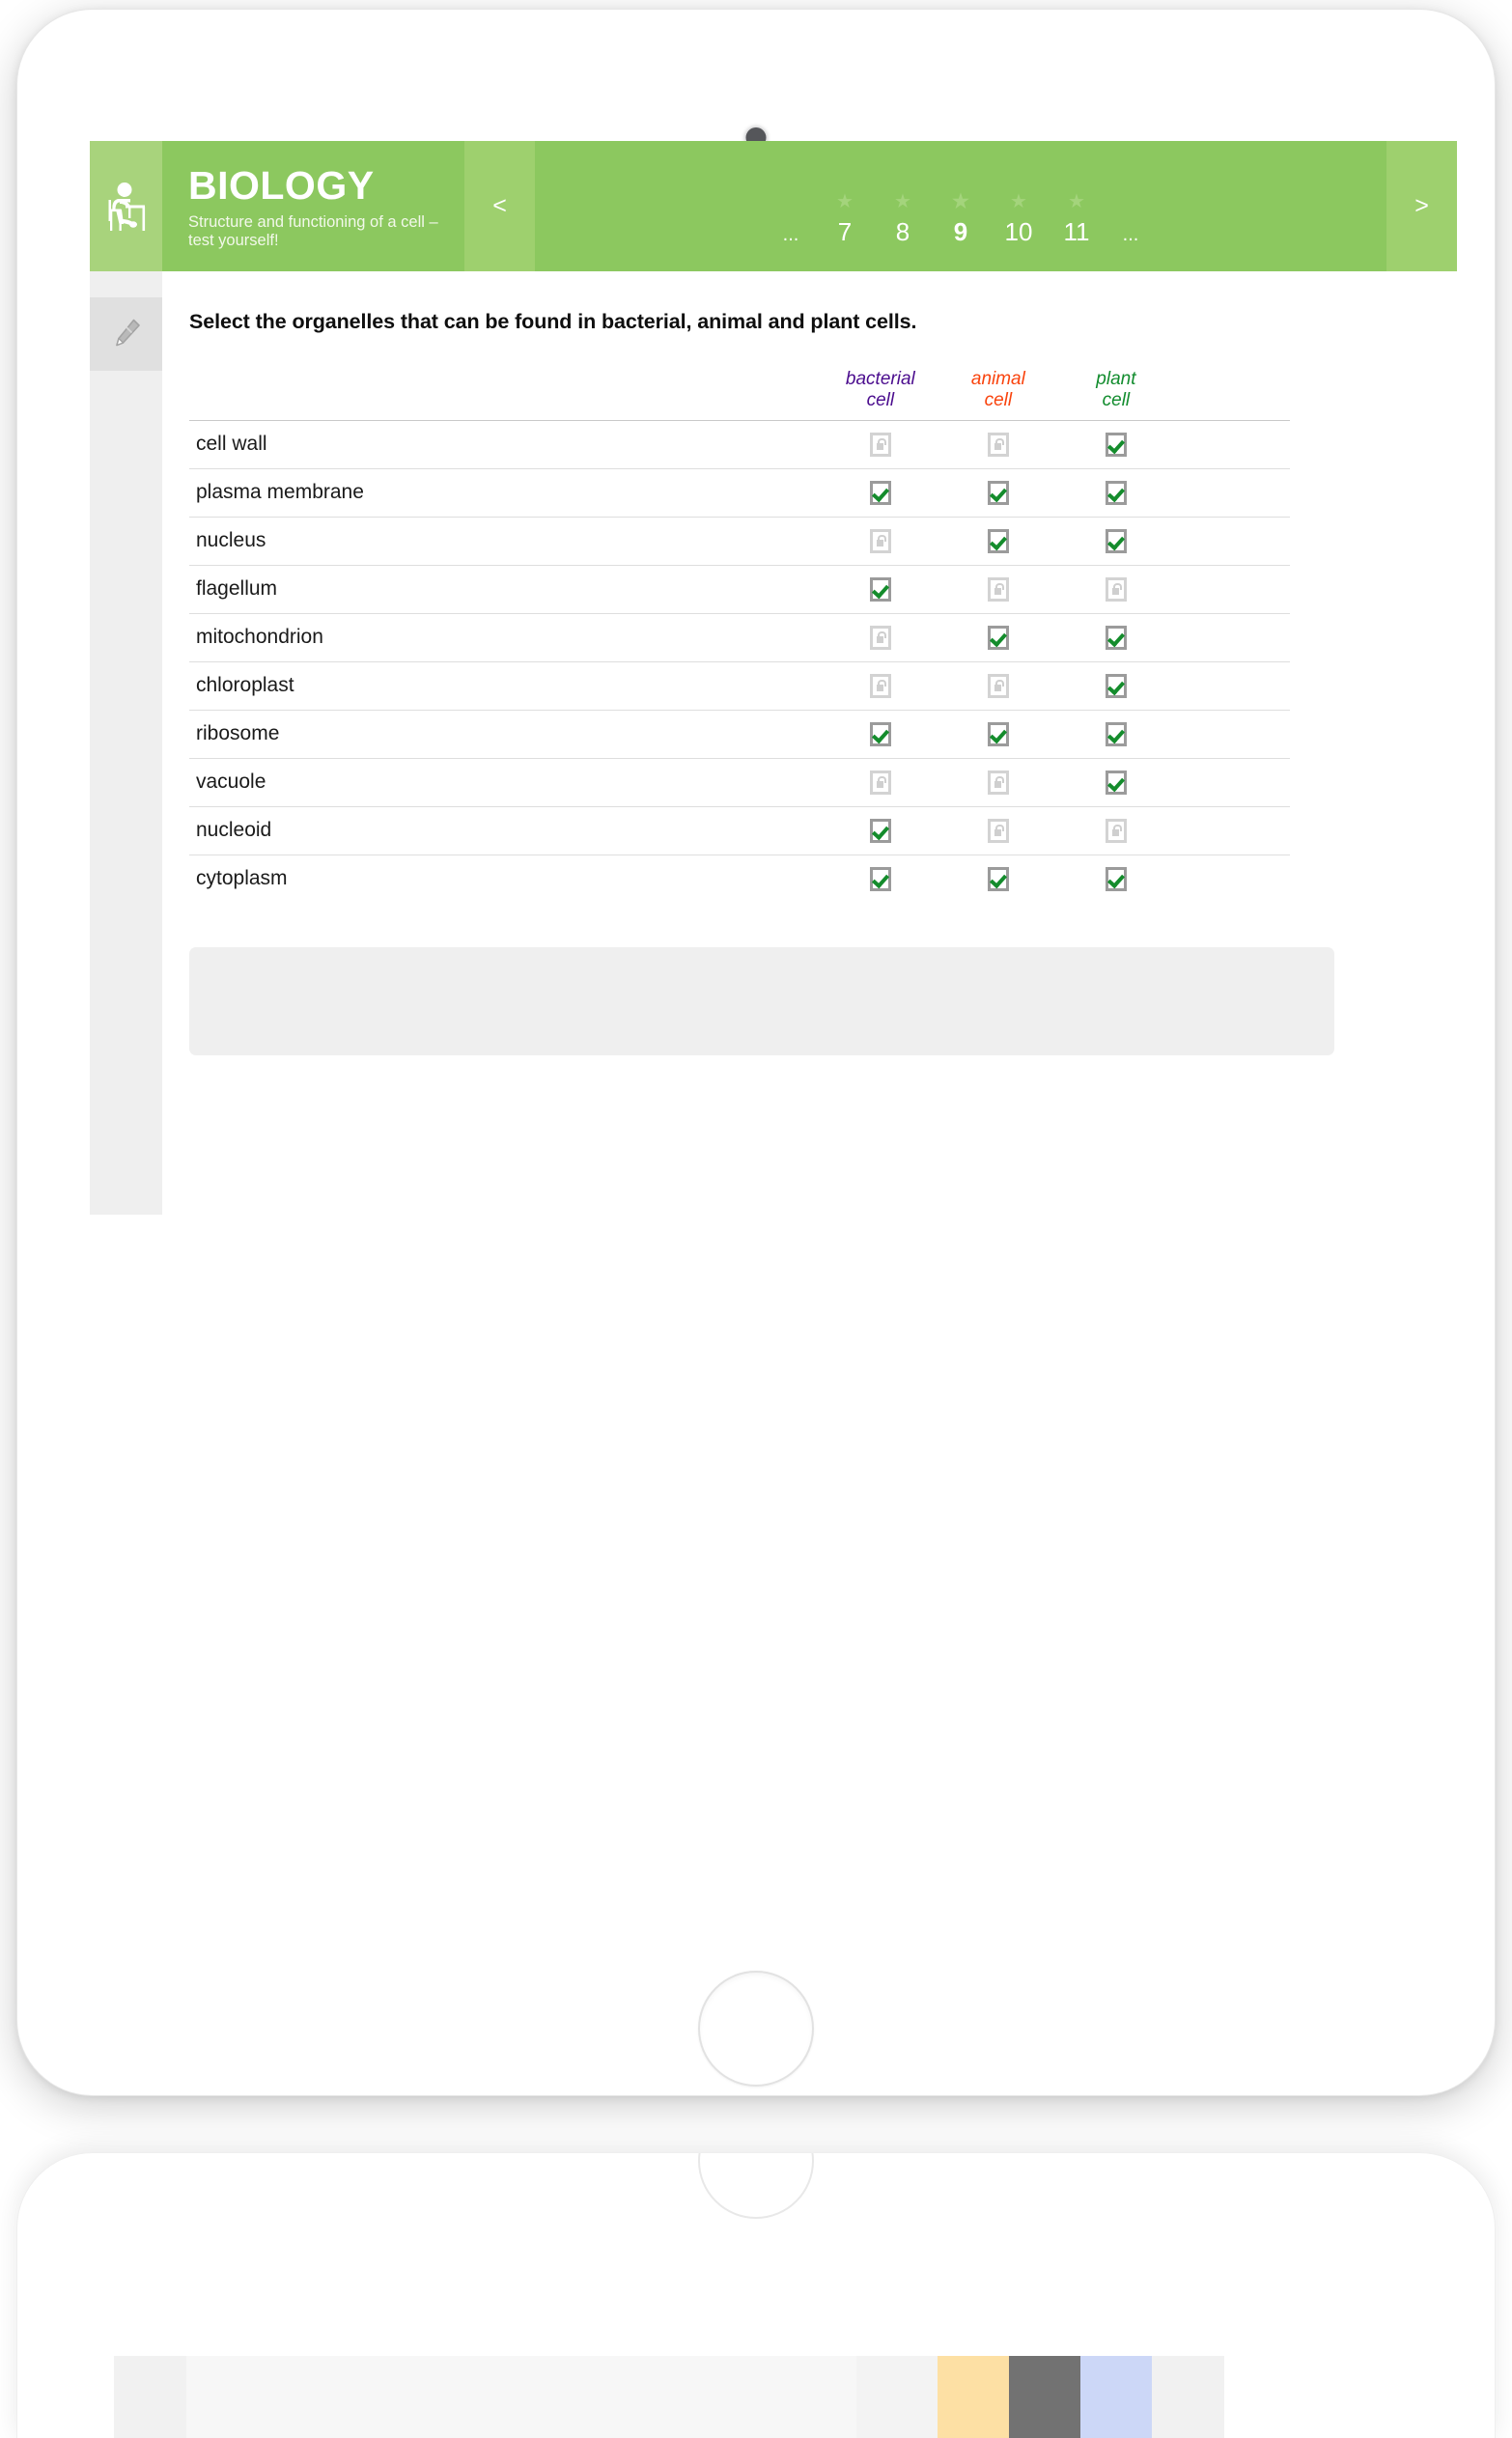 Image resolution: width=1512 pixels, height=2438 pixels. What do you see at coordinates (126, 334) in the screenshot?
I see `pencil-tool-button` at bounding box center [126, 334].